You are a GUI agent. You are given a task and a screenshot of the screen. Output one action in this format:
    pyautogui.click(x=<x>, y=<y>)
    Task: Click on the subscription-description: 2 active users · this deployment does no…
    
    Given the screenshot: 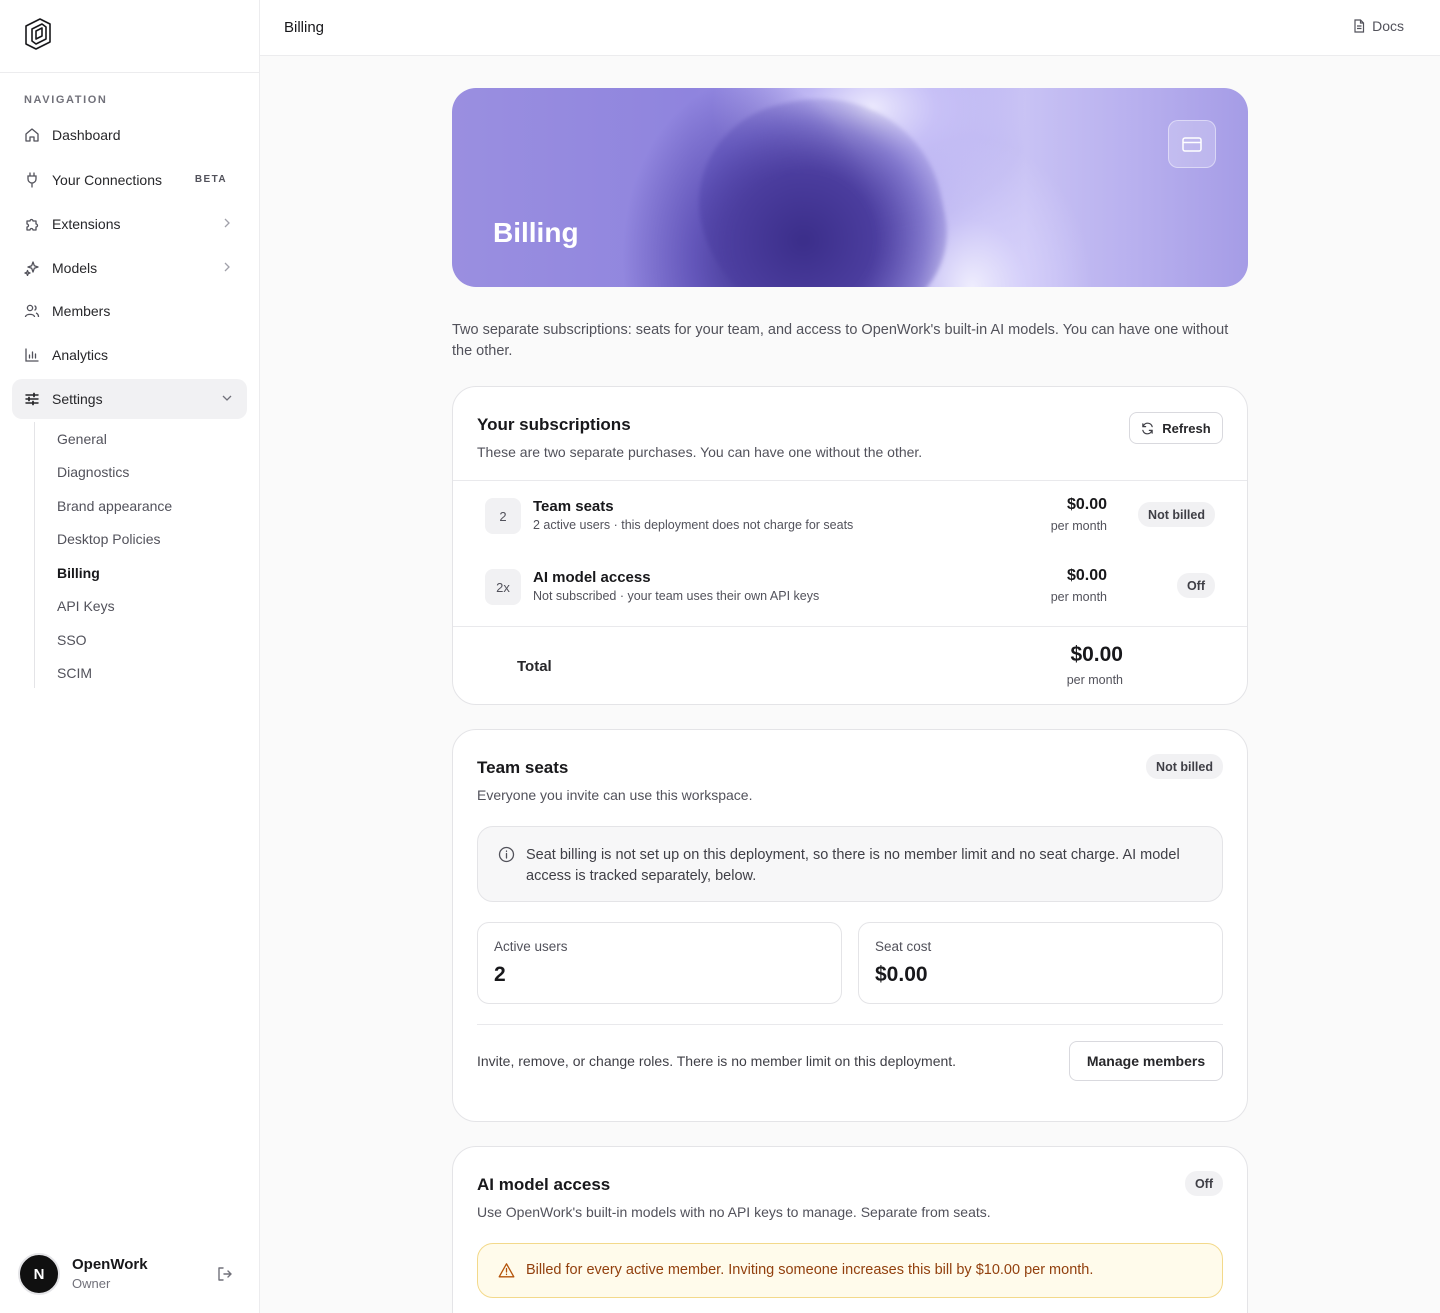 What is the action you would take?
    pyautogui.click(x=693, y=525)
    